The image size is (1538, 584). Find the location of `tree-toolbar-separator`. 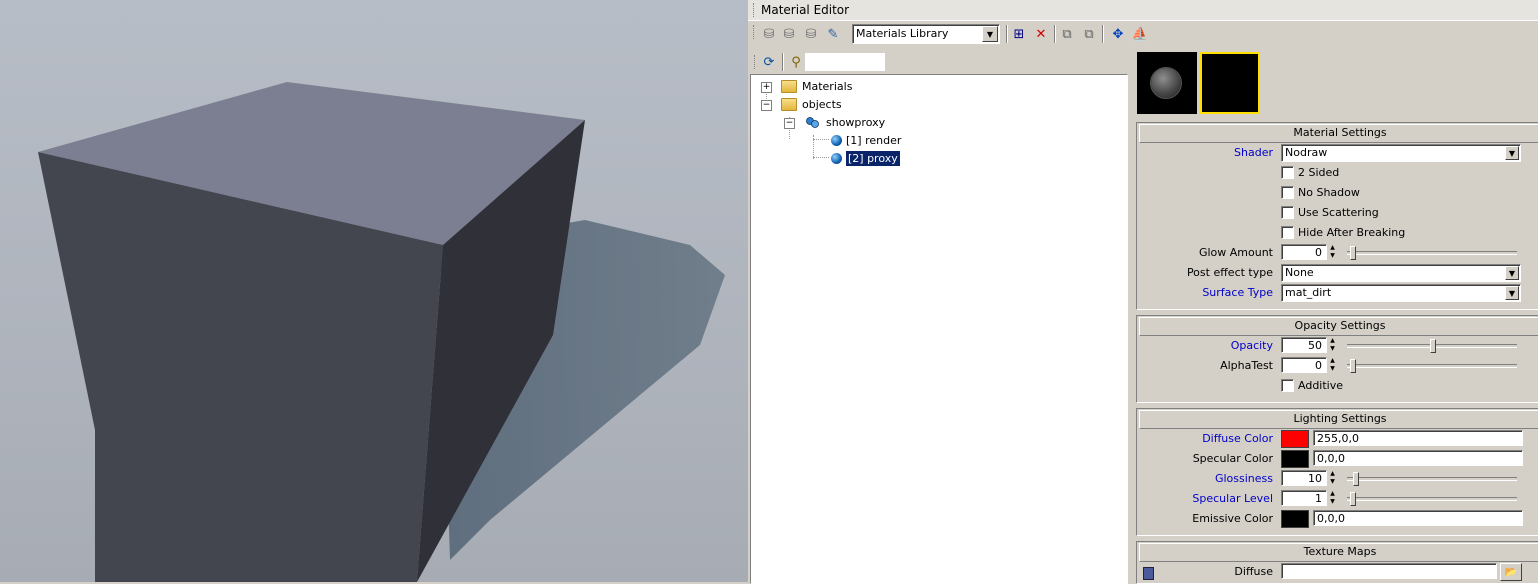

tree-toolbar-separator is located at coordinates (783, 62).